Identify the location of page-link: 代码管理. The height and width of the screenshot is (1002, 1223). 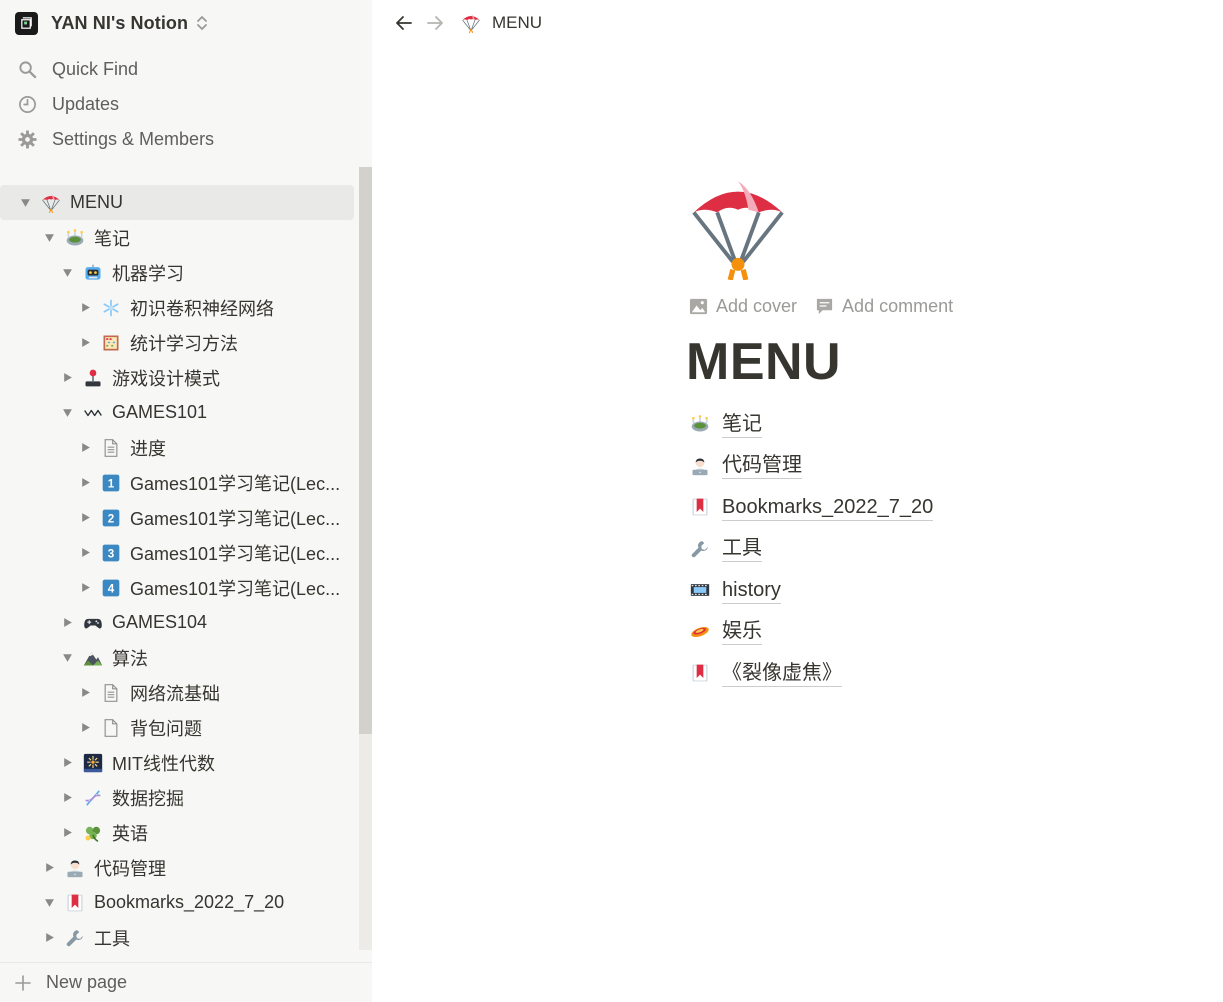
(745, 466).